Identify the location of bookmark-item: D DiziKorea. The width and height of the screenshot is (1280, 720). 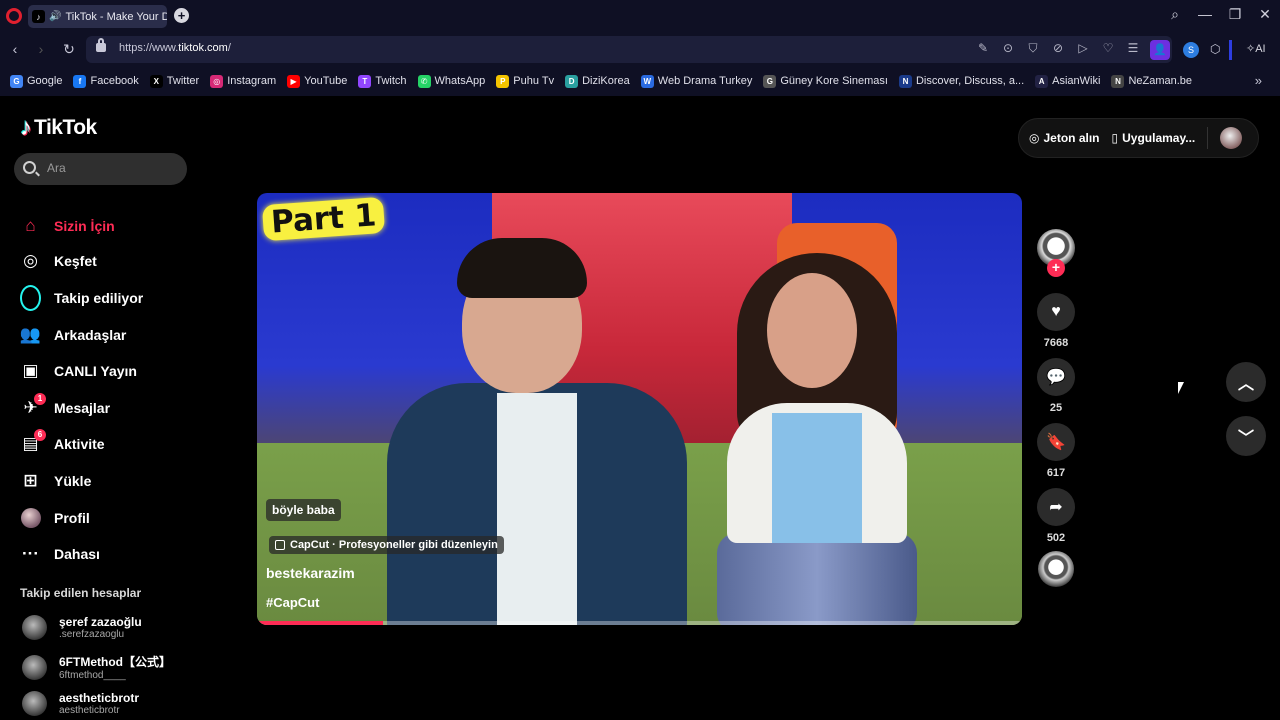
(597, 81).